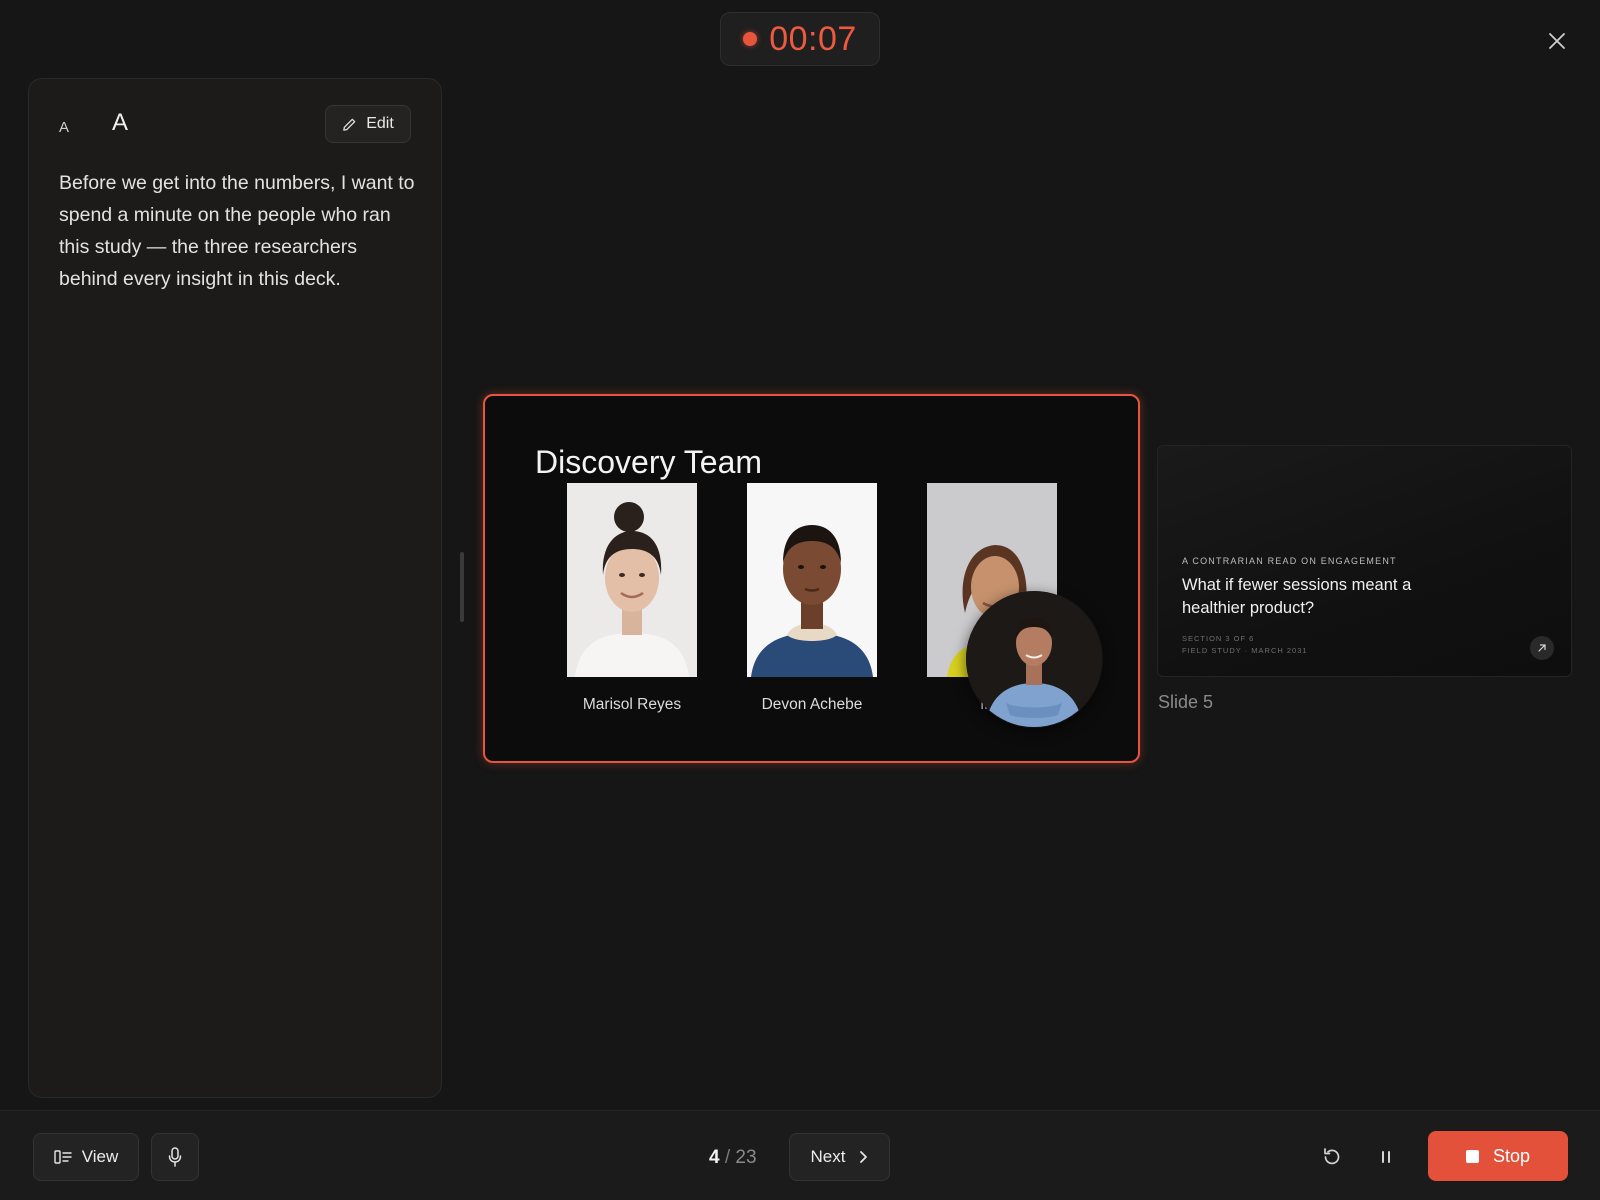  Describe the element at coordinates (1542, 648) in the screenshot. I see `arrow-up-right-icon` at that location.